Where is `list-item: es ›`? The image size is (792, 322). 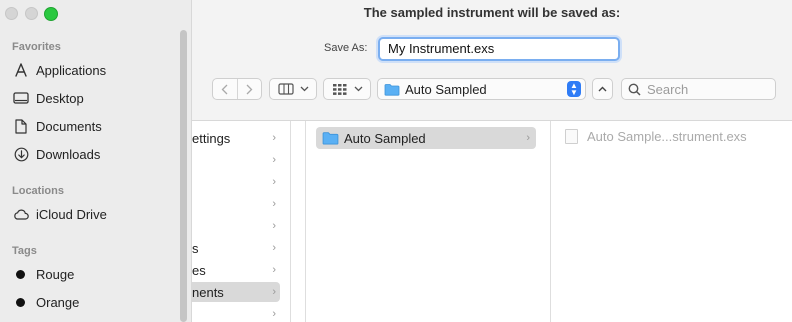 list-item: es › is located at coordinates (241, 270).